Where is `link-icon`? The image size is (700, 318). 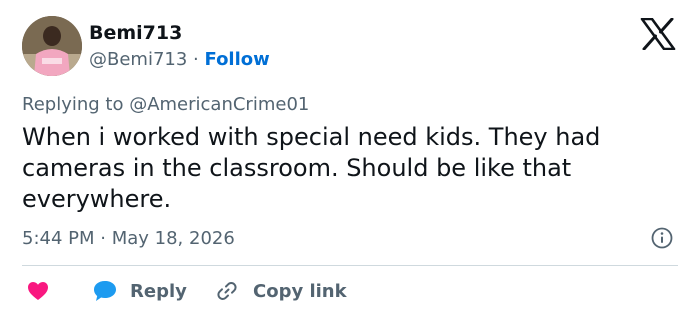 link-icon is located at coordinates (227, 291).